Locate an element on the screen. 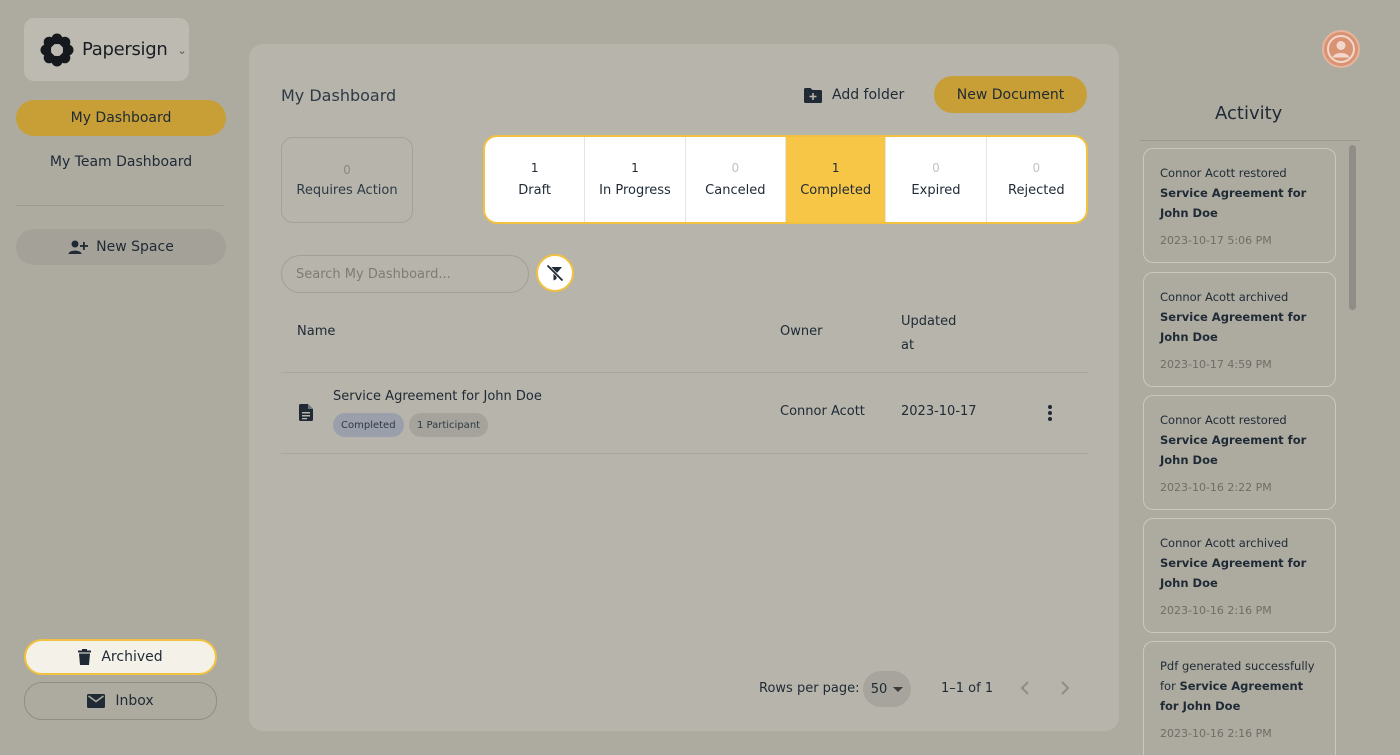 The height and width of the screenshot is (755, 1400). inbox-label: Inbox is located at coordinates (134, 701).